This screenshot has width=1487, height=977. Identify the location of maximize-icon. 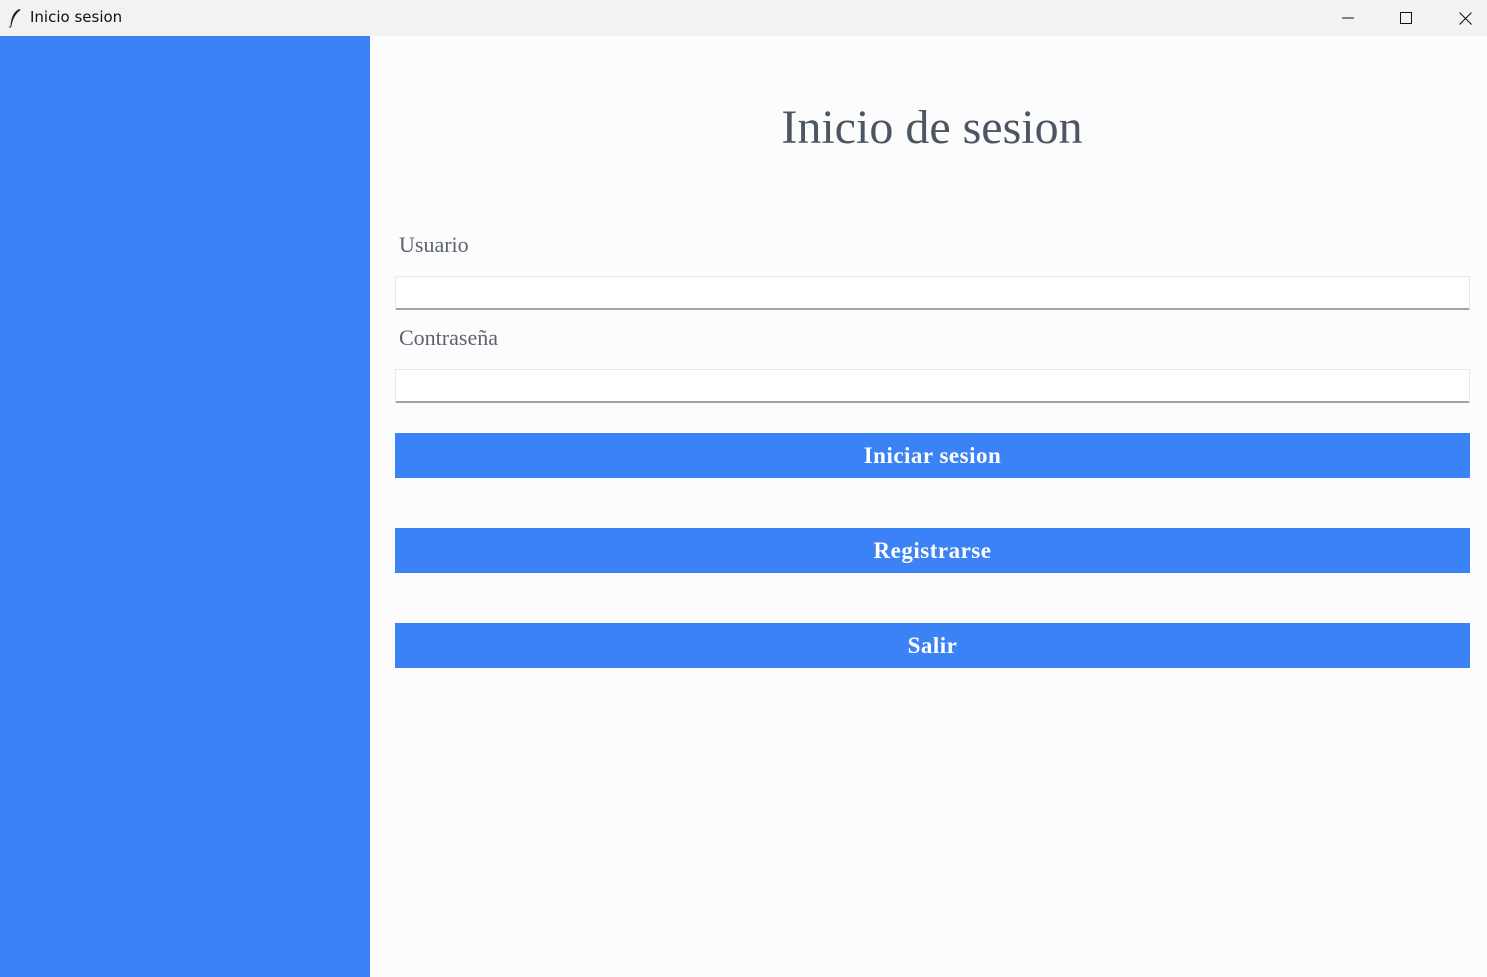
(1406, 18).